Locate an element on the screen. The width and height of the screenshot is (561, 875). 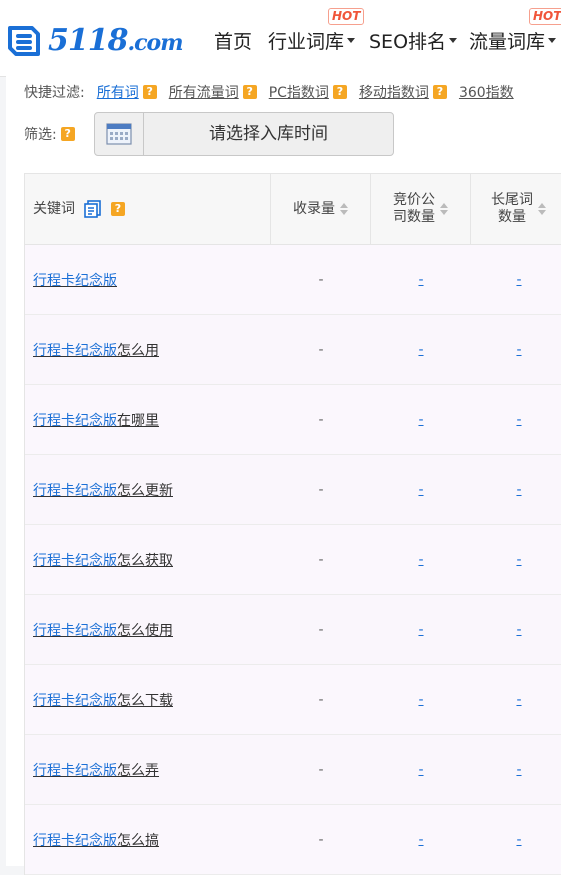
date-picker: 请选择入库时间 is located at coordinates (244, 134).